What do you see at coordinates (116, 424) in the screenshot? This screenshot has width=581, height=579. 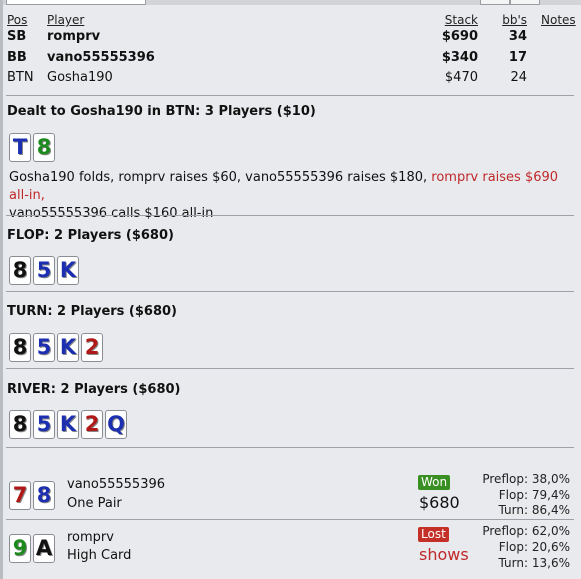 I see `playing-card: Q` at bounding box center [116, 424].